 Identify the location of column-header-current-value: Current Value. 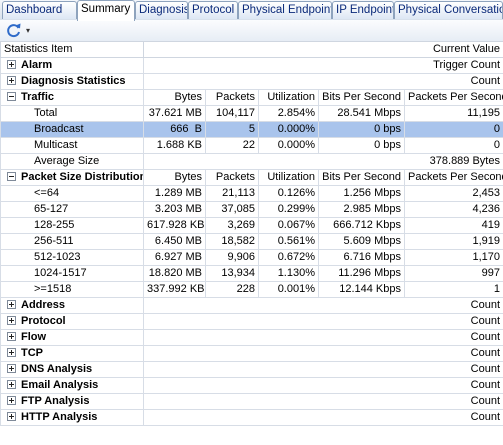
(323, 49).